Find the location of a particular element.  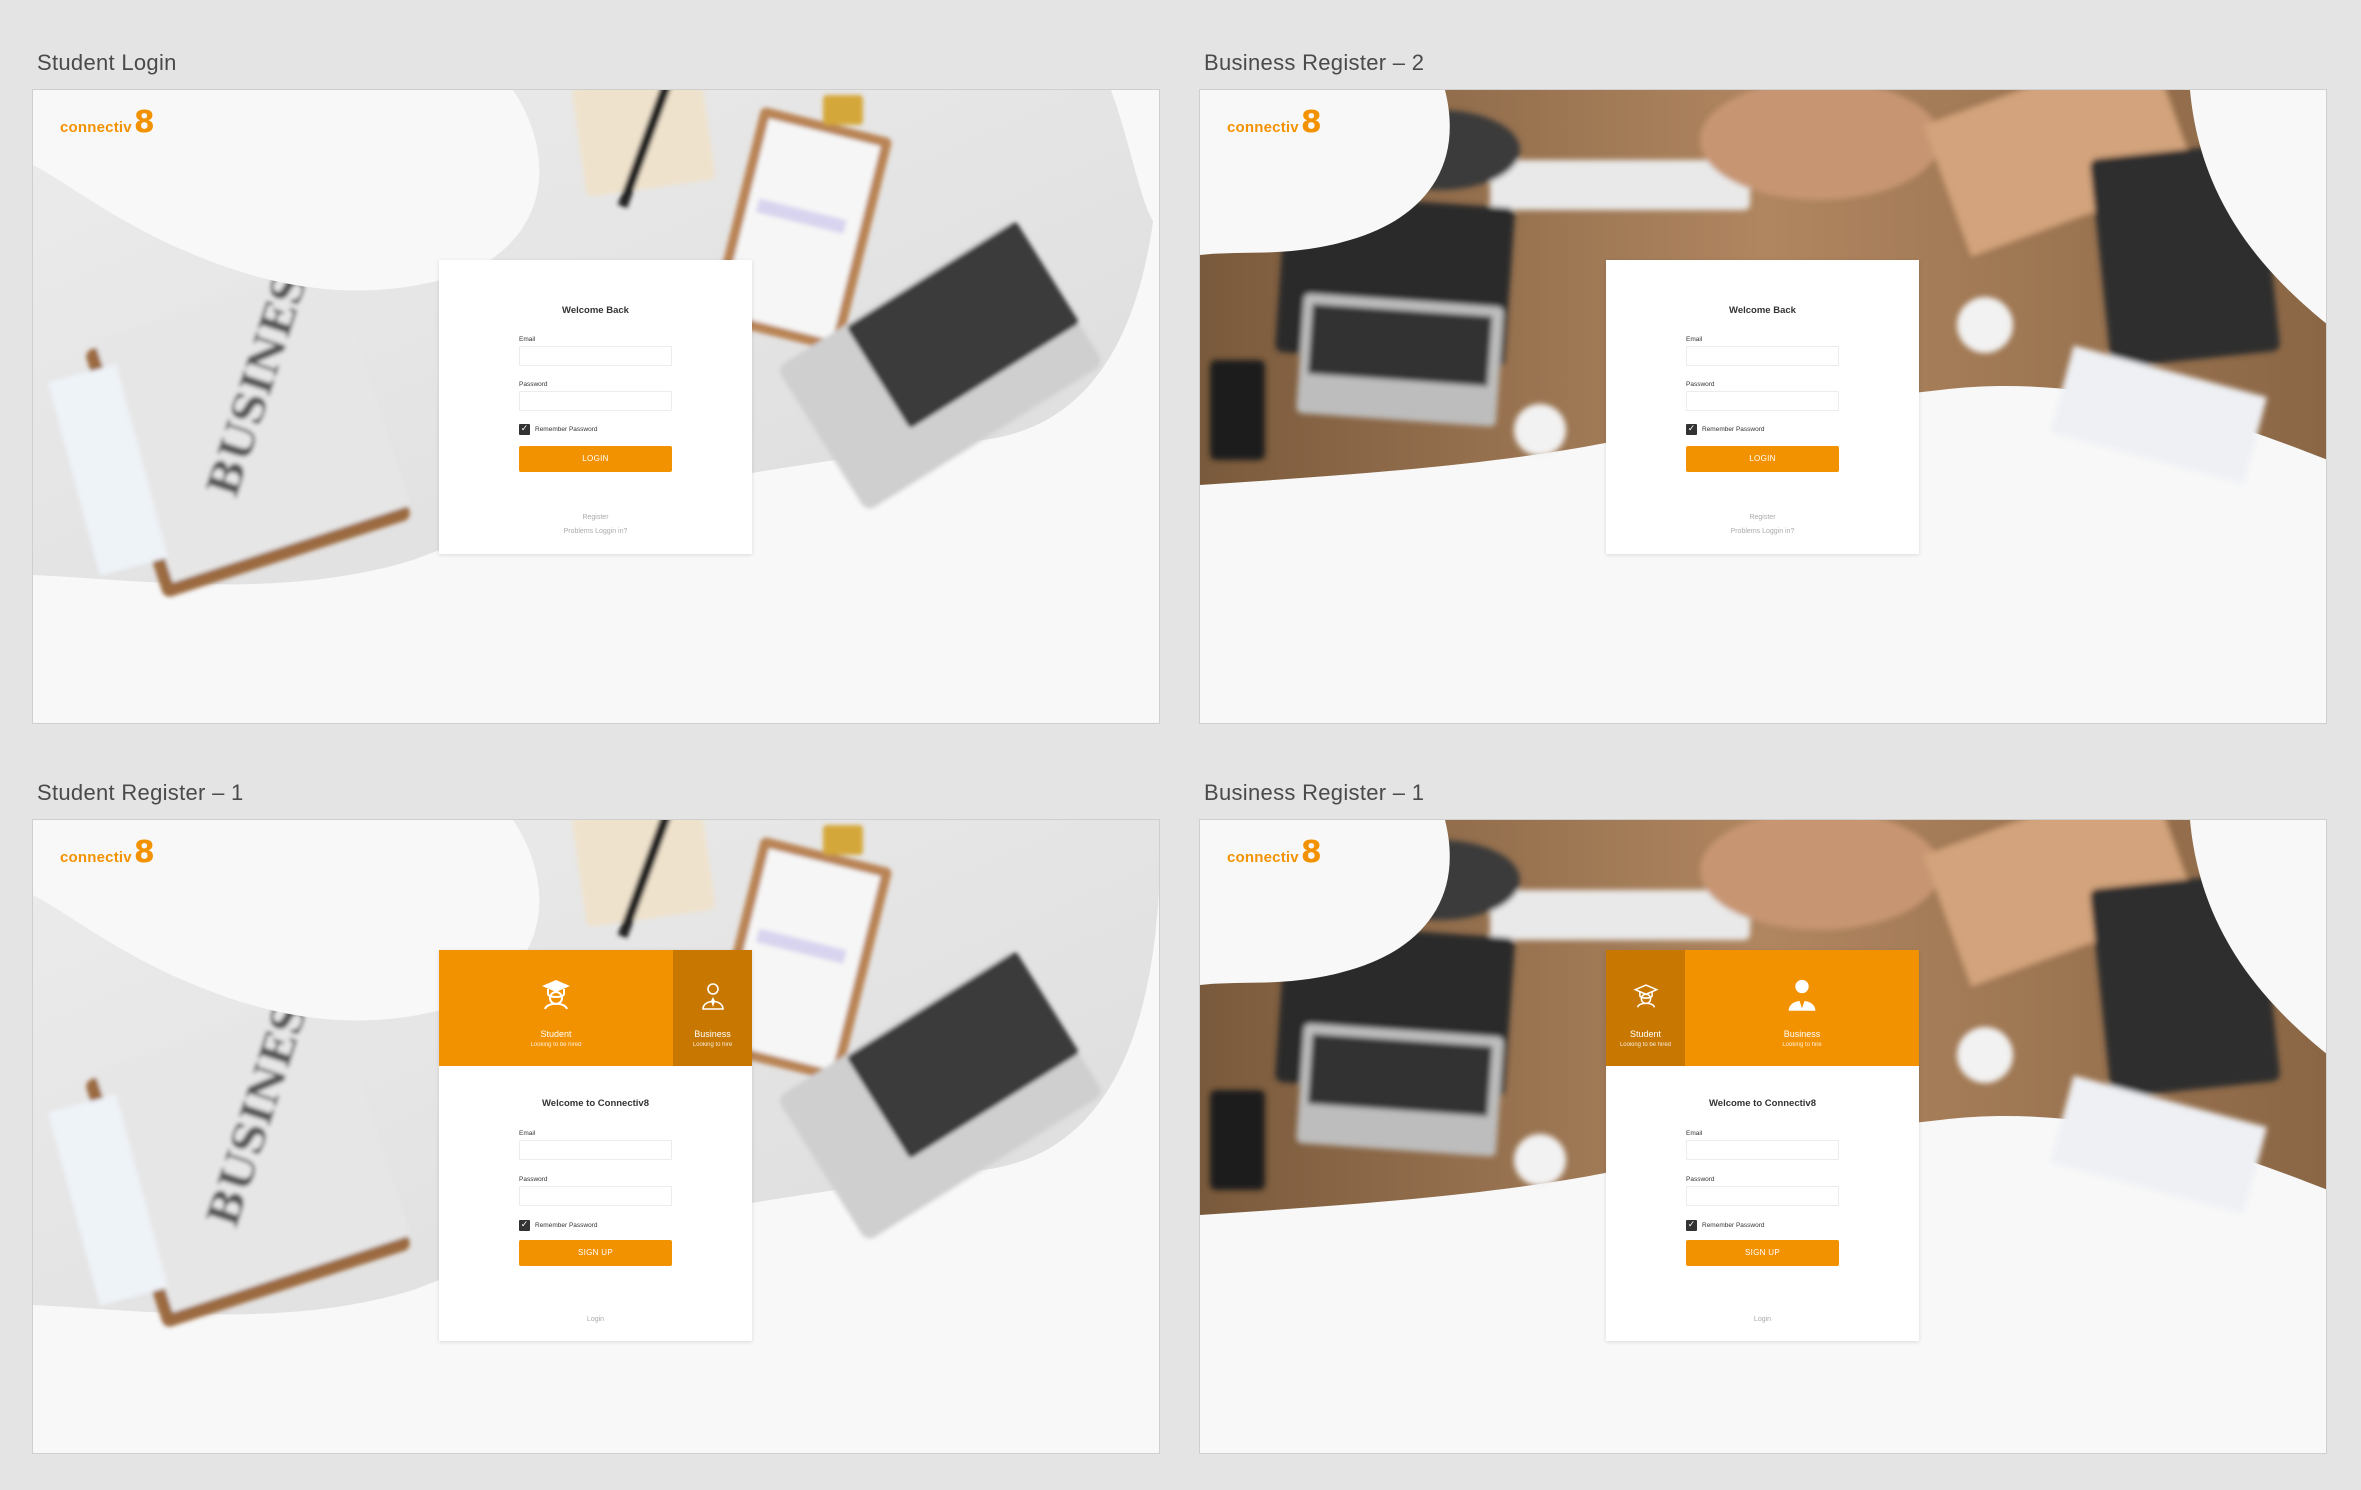

artboard-title-business-register-2: Business Register – 2 is located at coordinates (1314, 62).